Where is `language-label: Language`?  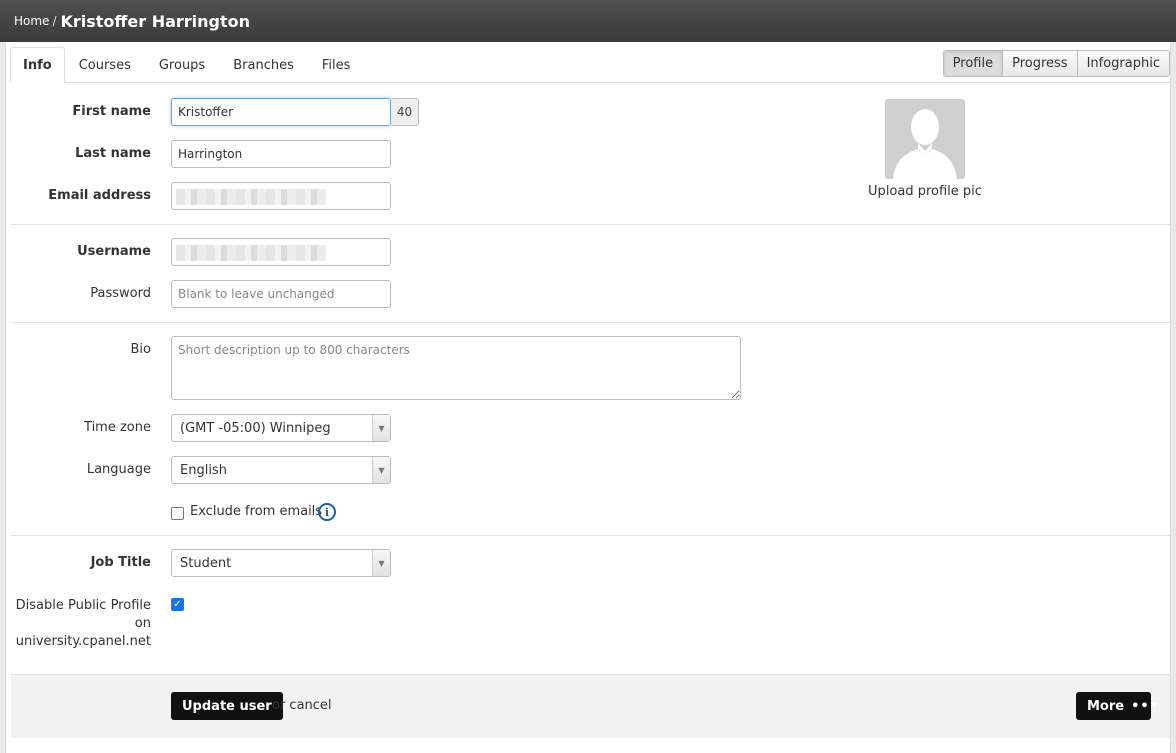
language-label: Language is located at coordinates (118, 469).